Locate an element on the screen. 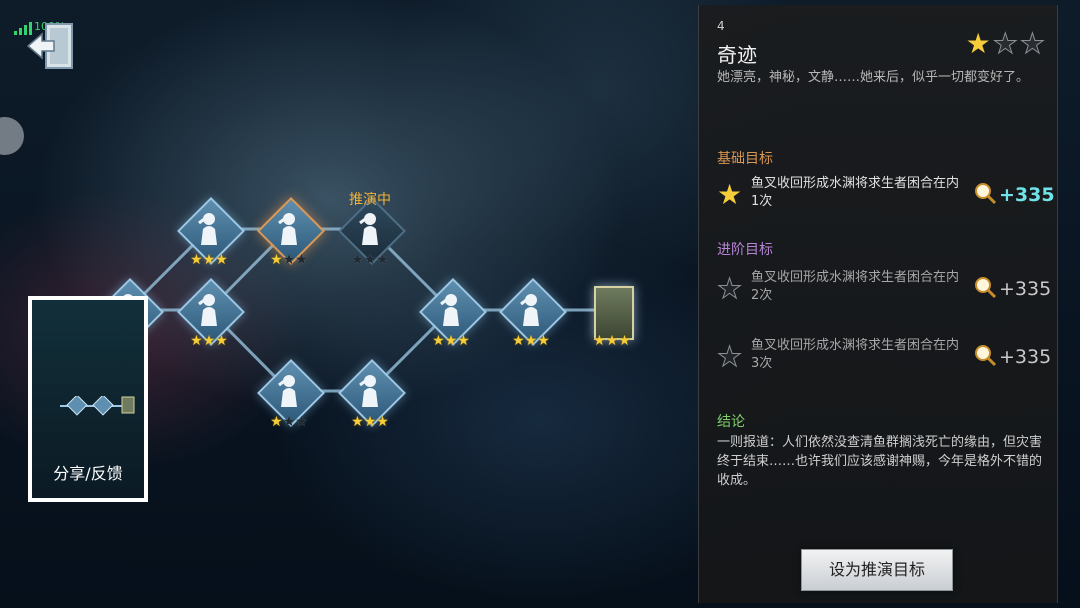 The height and width of the screenshot is (608, 1080). share-feedback-label: 分享/反馈 is located at coordinates (88, 473).